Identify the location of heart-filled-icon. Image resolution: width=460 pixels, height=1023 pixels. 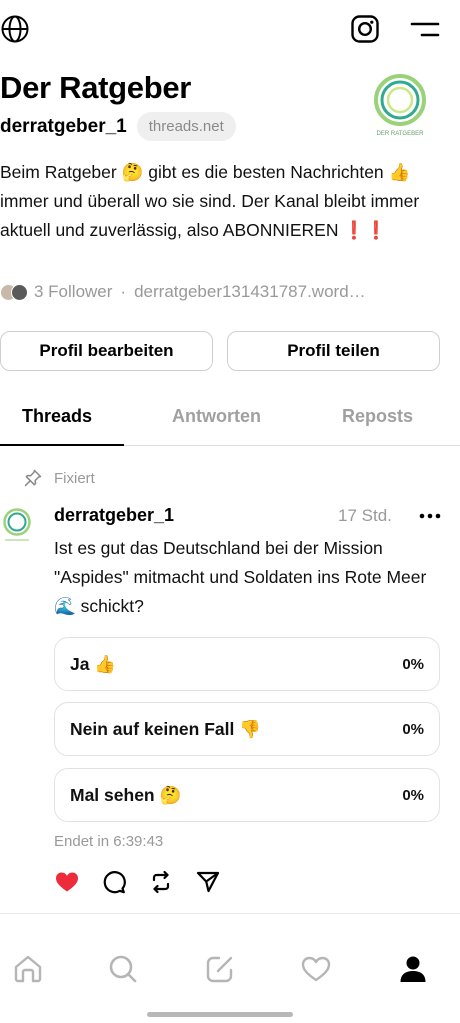
(67, 882).